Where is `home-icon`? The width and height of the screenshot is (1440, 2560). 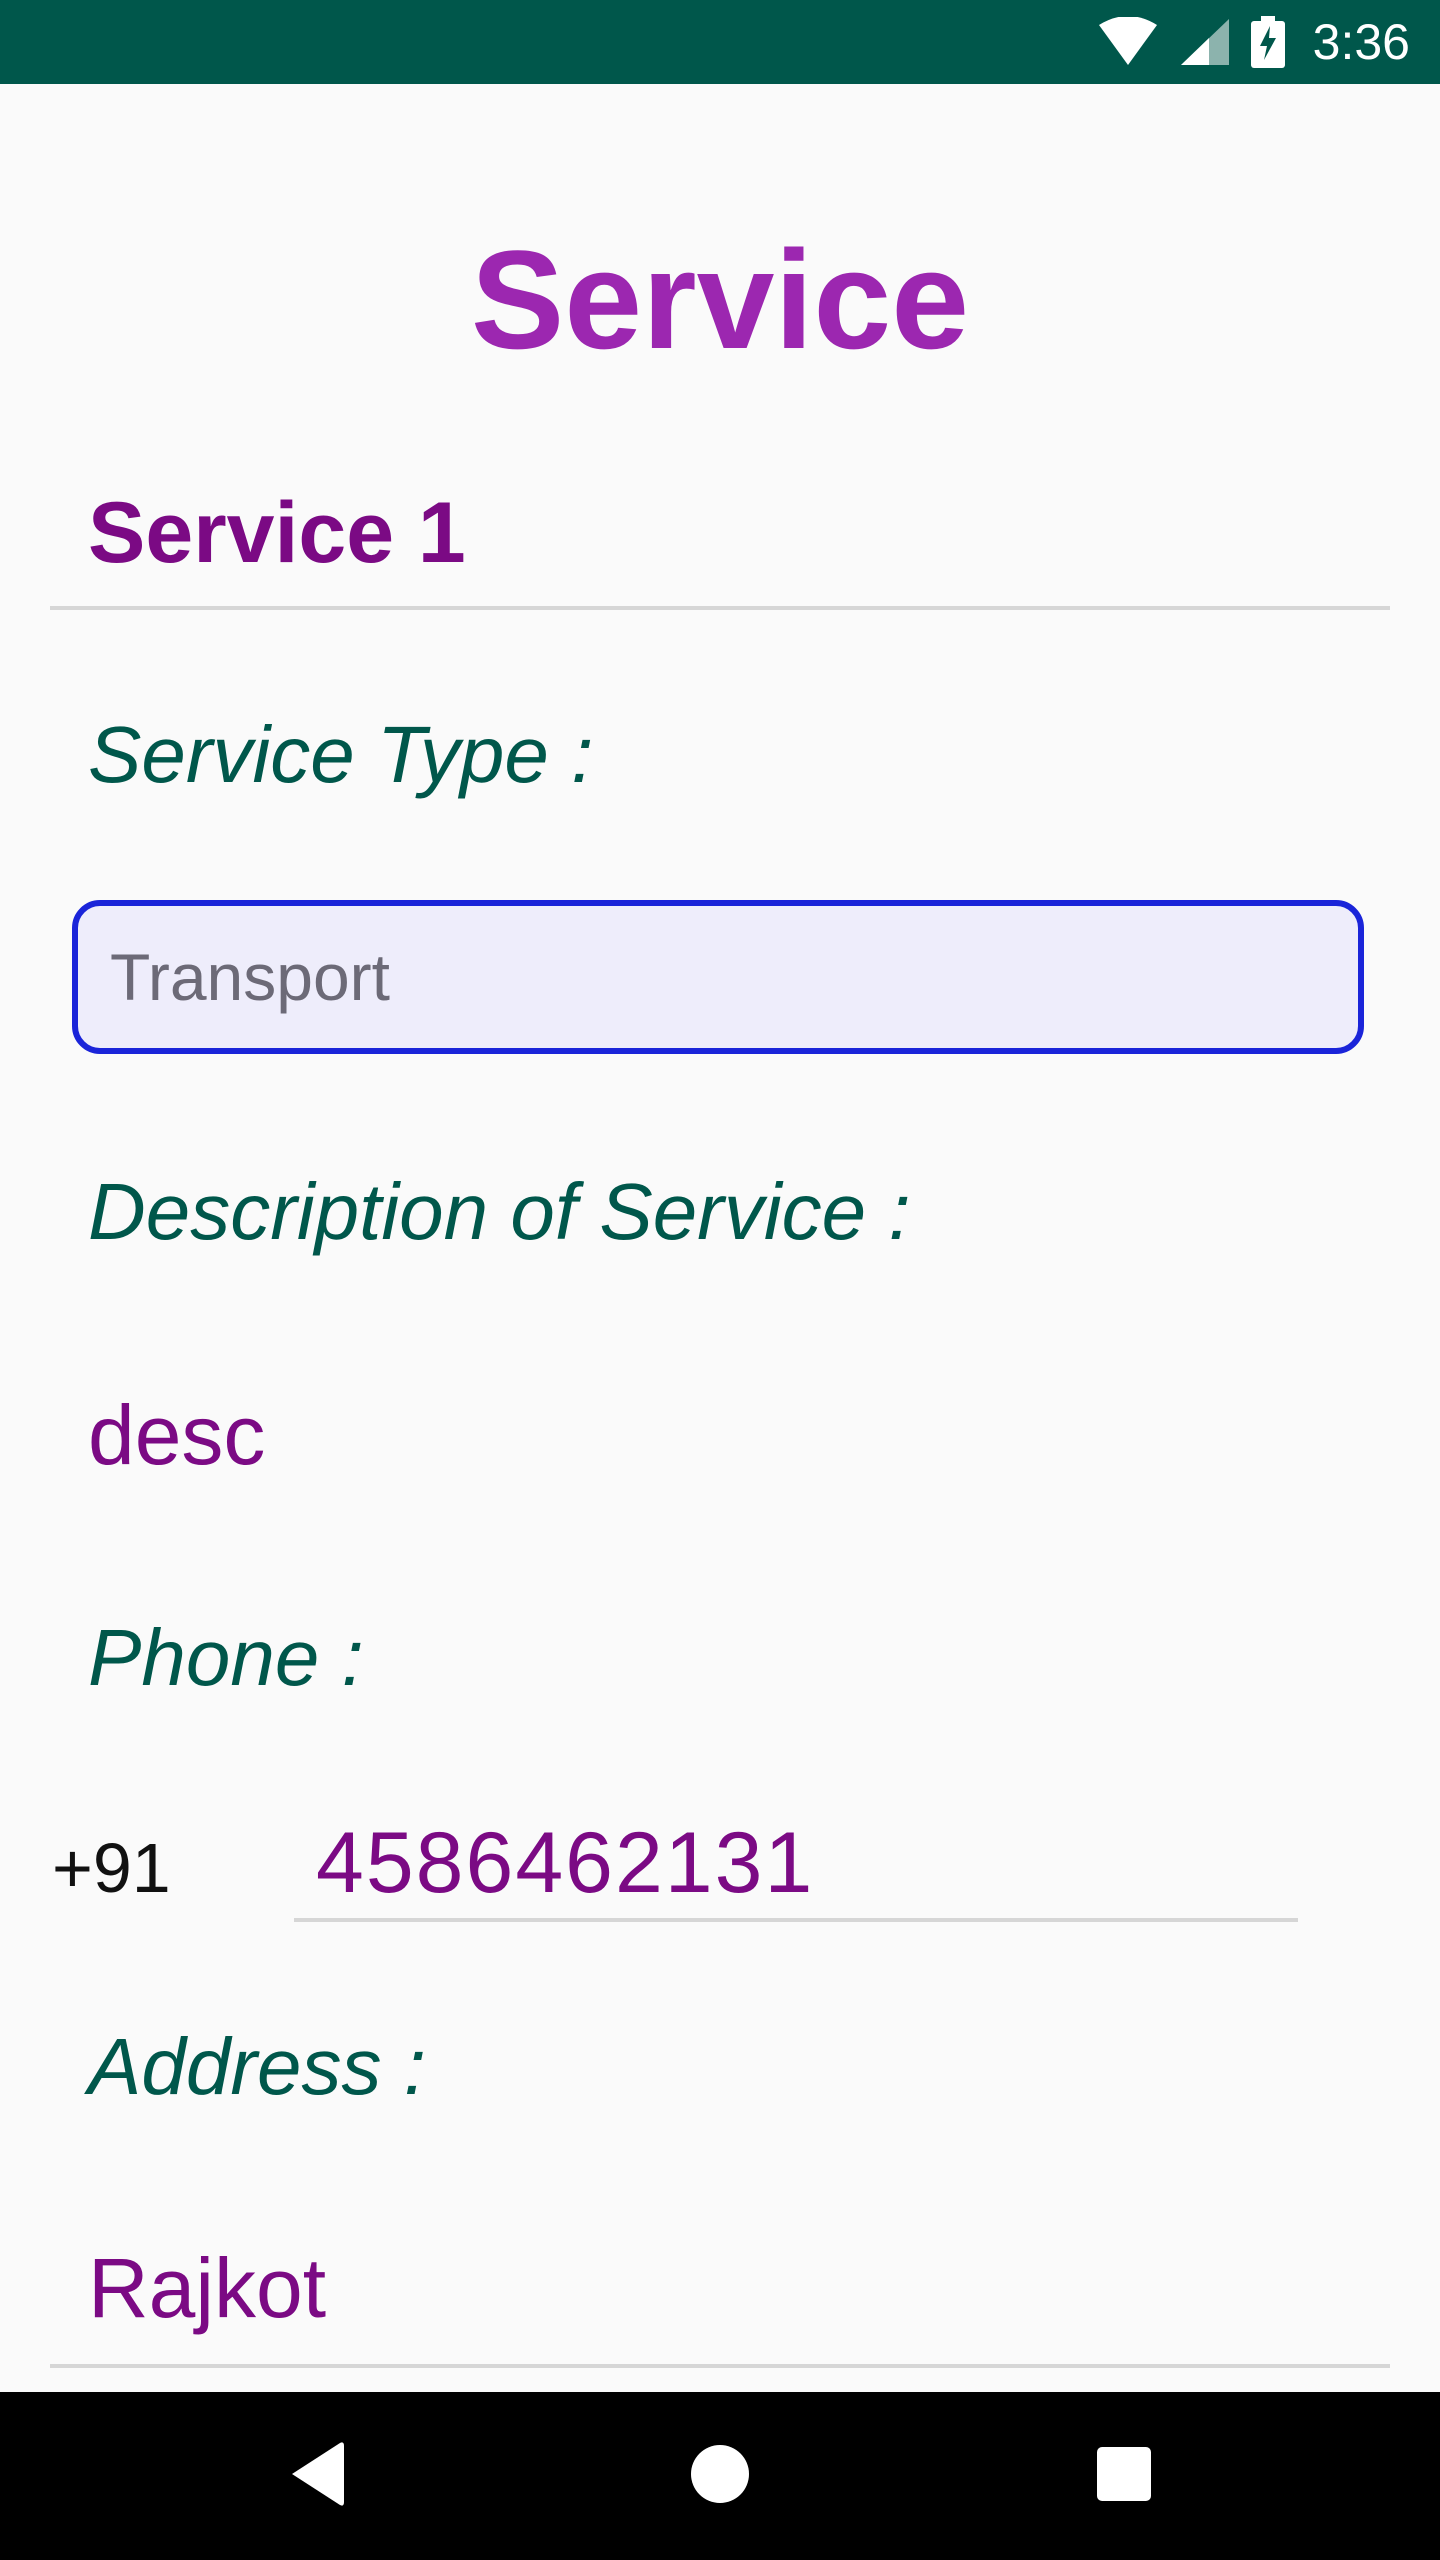
home-icon is located at coordinates (720, 2476).